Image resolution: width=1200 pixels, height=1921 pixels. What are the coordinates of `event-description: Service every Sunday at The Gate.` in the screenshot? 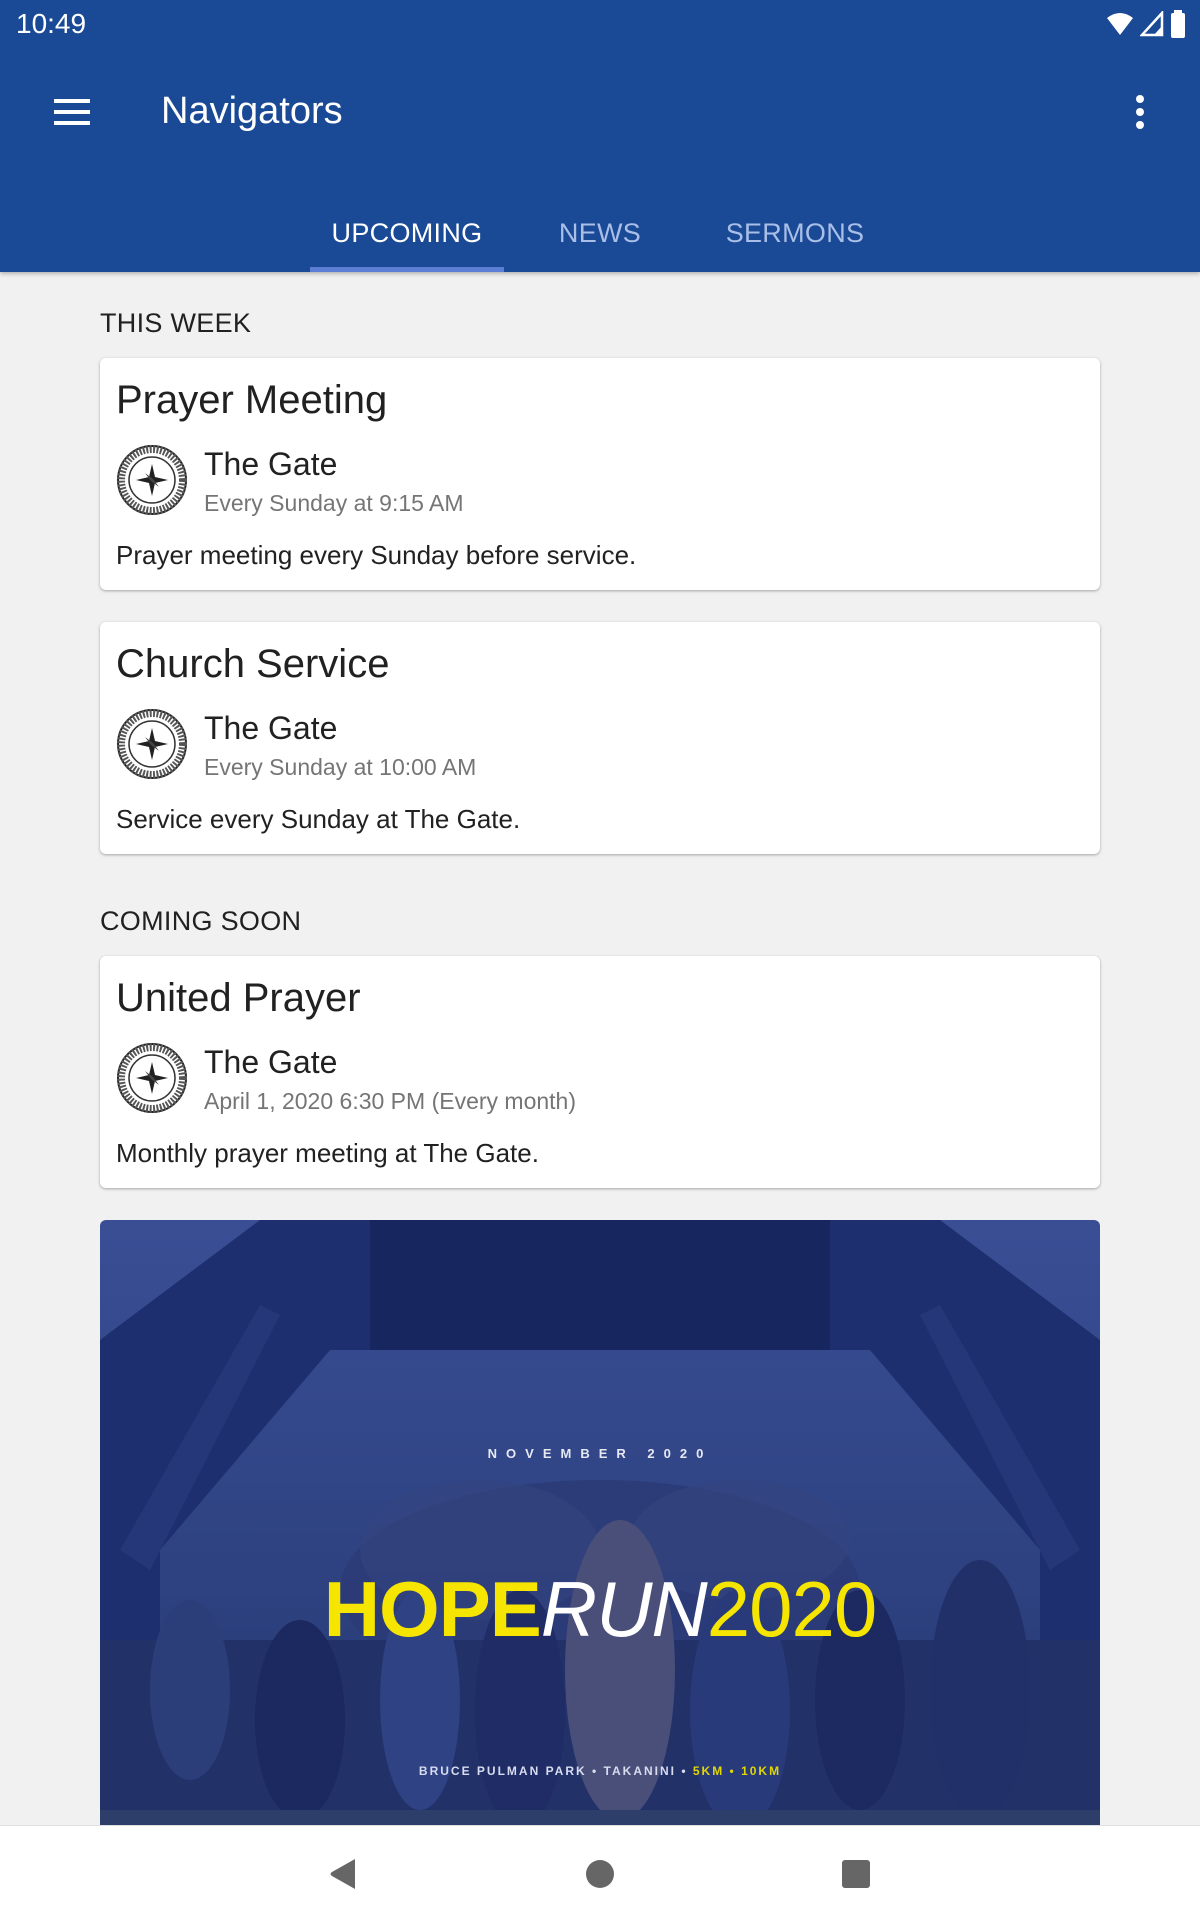 It's located at (318, 819).